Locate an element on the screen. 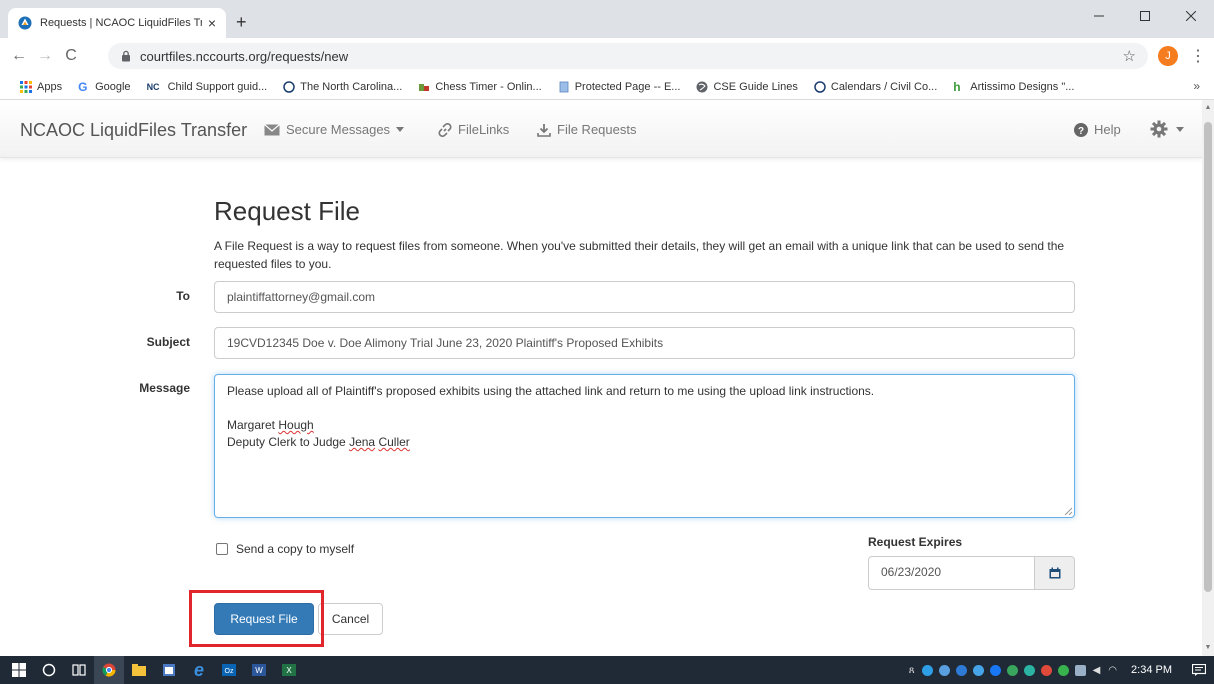 The width and height of the screenshot is (1214, 684). windows-logo-icon is located at coordinates (19, 670).